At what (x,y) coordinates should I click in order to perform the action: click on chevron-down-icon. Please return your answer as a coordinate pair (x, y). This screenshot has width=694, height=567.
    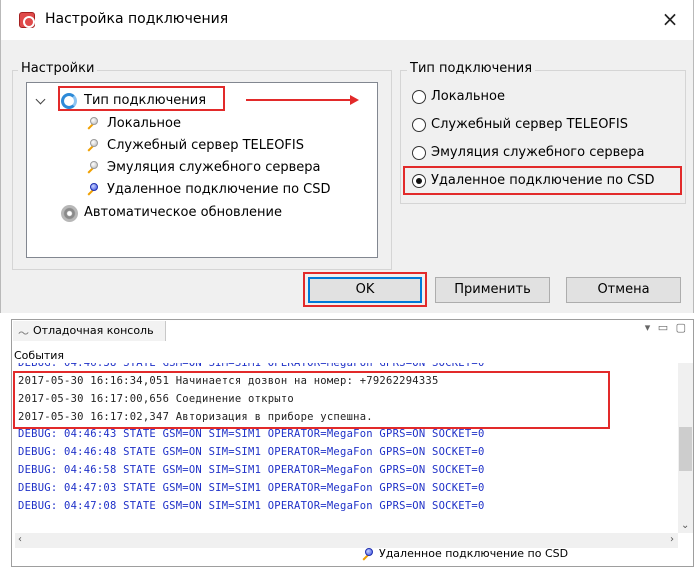
    Looking at the image, I should click on (40, 99).